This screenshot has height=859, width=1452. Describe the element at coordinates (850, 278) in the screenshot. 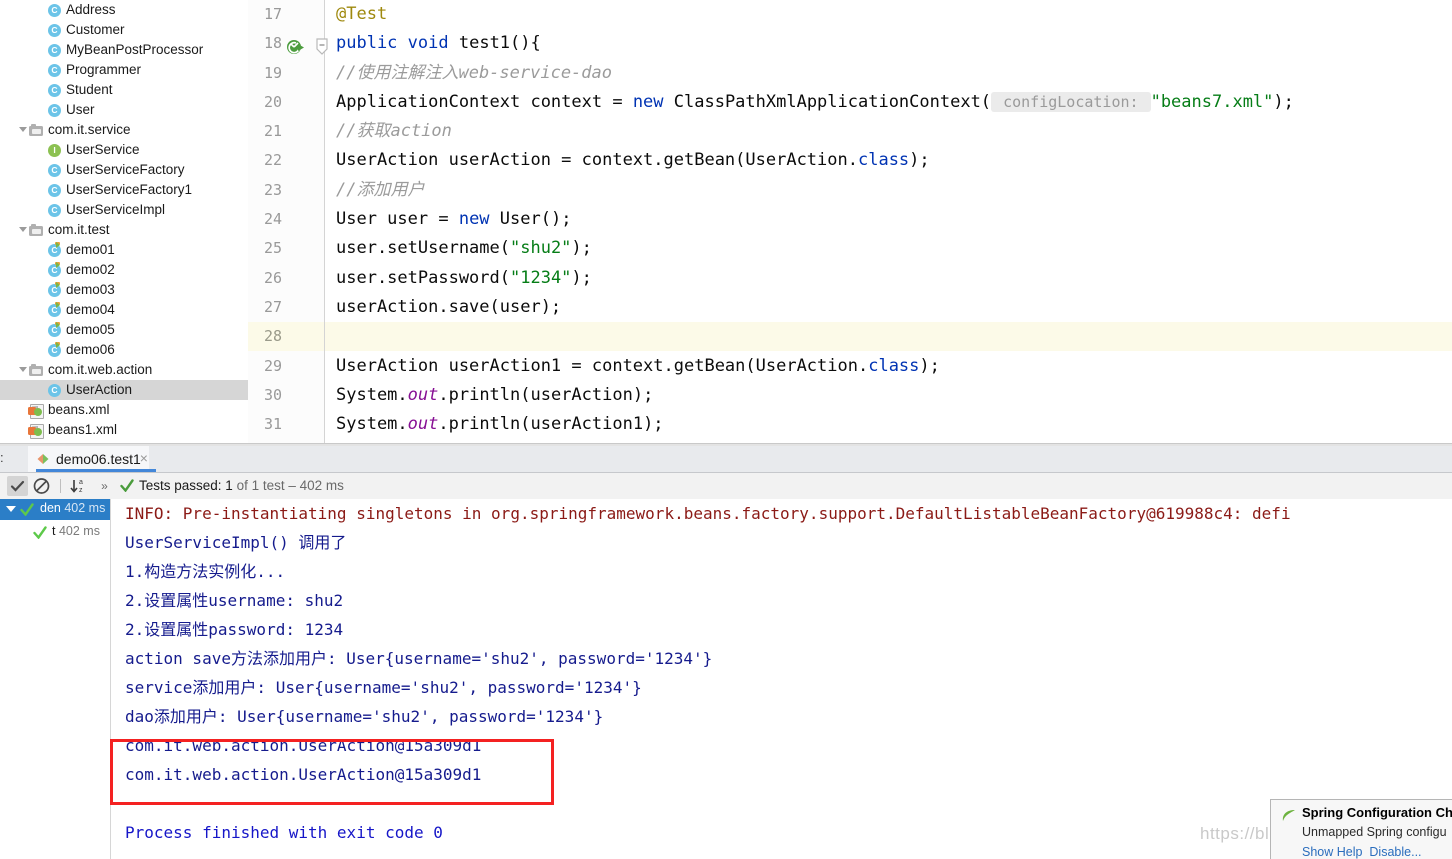

I see `editor-line-26: 26 user.setPassword("1234");` at that location.